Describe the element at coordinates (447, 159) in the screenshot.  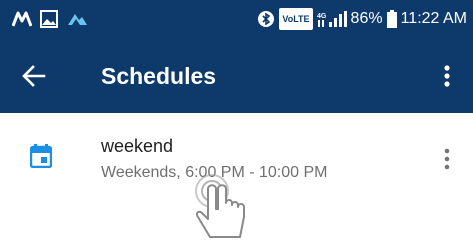
I see `item-more-options-icon` at that location.